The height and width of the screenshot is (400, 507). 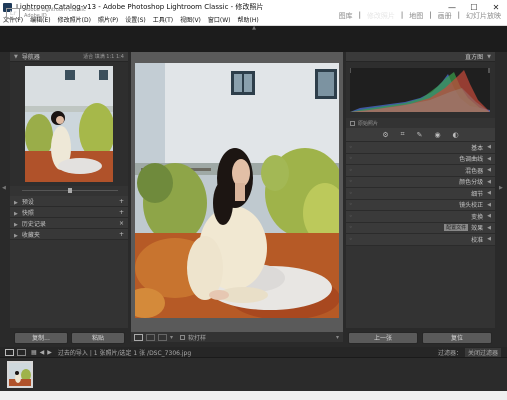 What do you see at coordinates (20, 374) in the screenshot?
I see `filmstrip-thumbnail` at bounding box center [20, 374].